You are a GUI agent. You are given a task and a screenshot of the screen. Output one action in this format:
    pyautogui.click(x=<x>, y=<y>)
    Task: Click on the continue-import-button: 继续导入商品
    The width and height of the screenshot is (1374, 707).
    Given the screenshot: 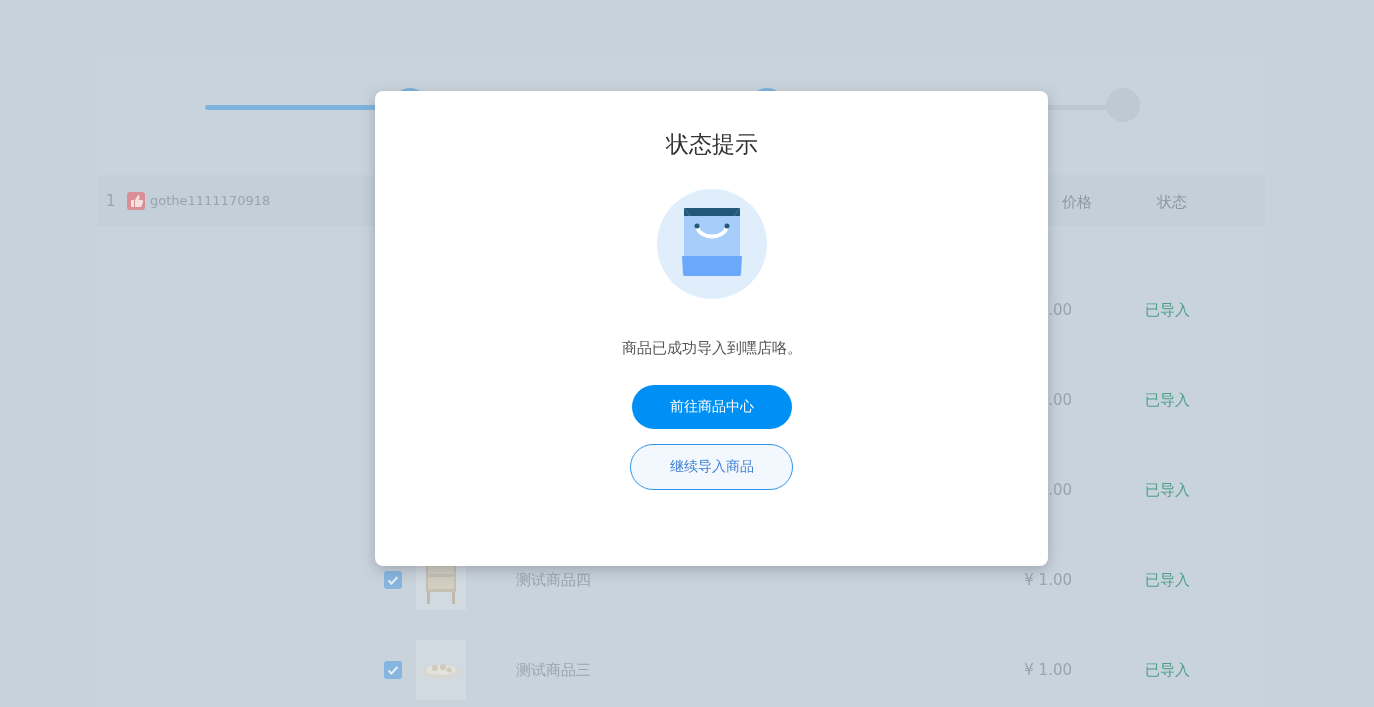 What is the action you would take?
    pyautogui.click(x=711, y=467)
    